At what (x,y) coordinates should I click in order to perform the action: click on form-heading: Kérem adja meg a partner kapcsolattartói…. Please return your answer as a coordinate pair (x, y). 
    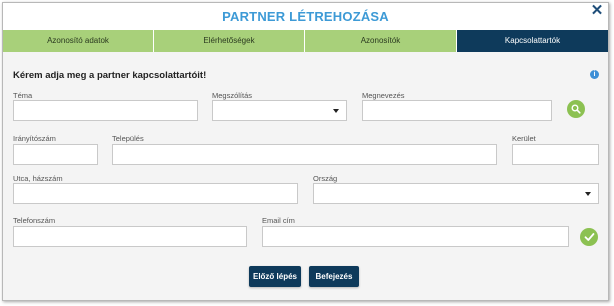
    Looking at the image, I should click on (110, 75).